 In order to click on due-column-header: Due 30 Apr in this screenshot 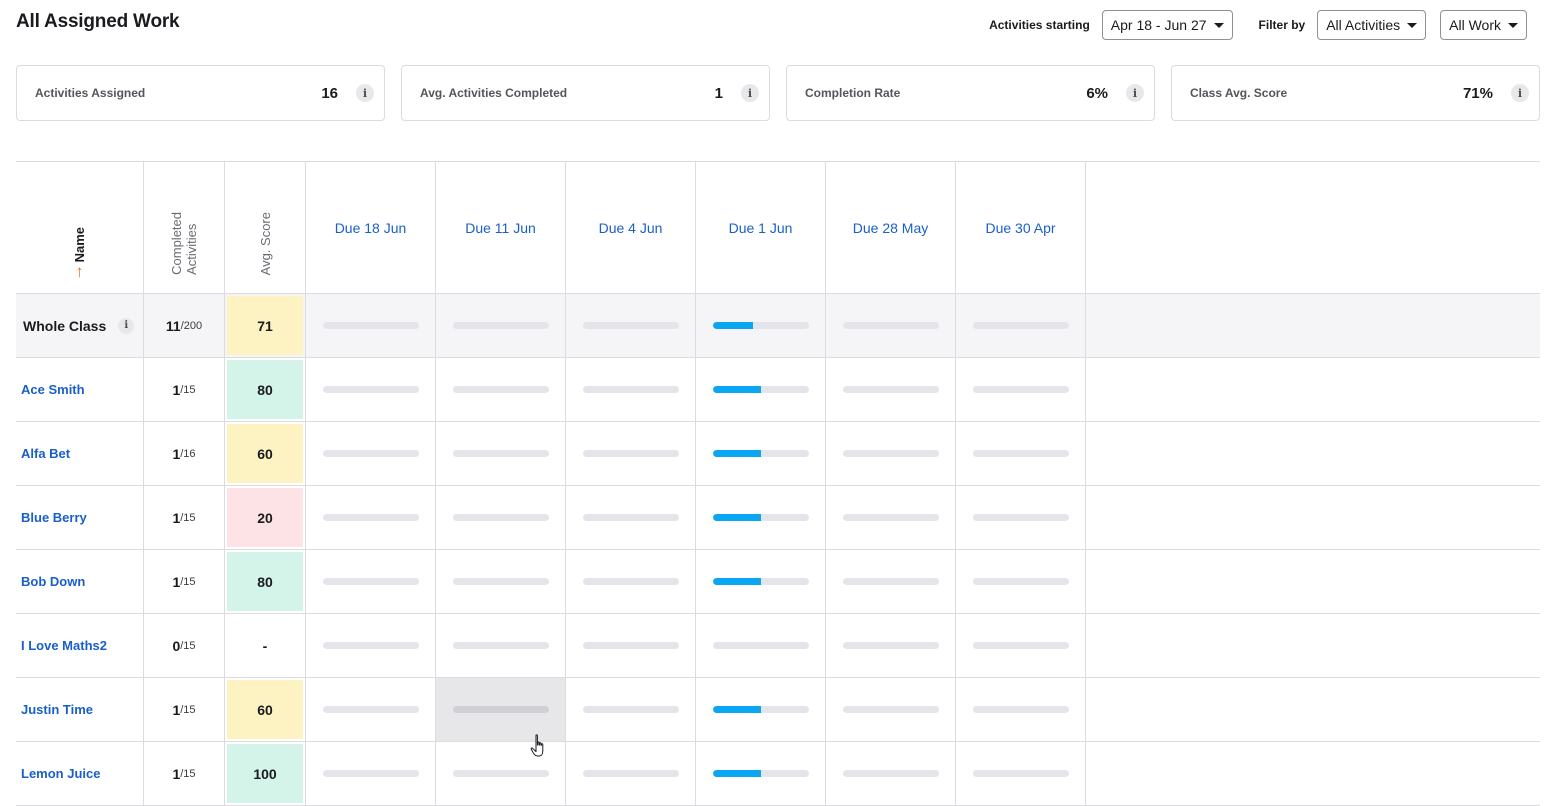, I will do `click(1021, 227)`.